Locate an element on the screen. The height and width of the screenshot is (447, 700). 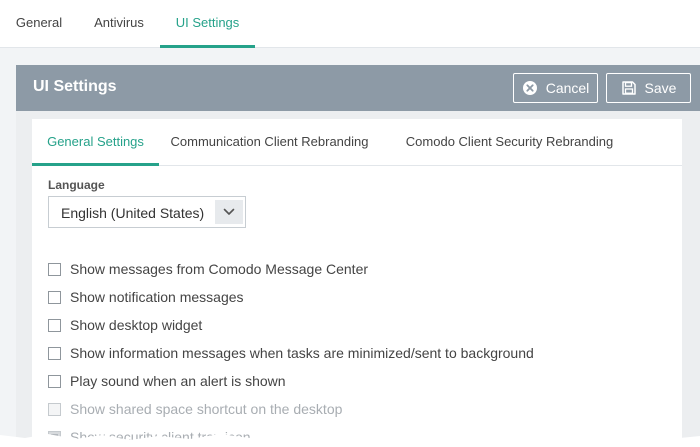
option-label: Play sound when an alert is shown is located at coordinates (178, 381).